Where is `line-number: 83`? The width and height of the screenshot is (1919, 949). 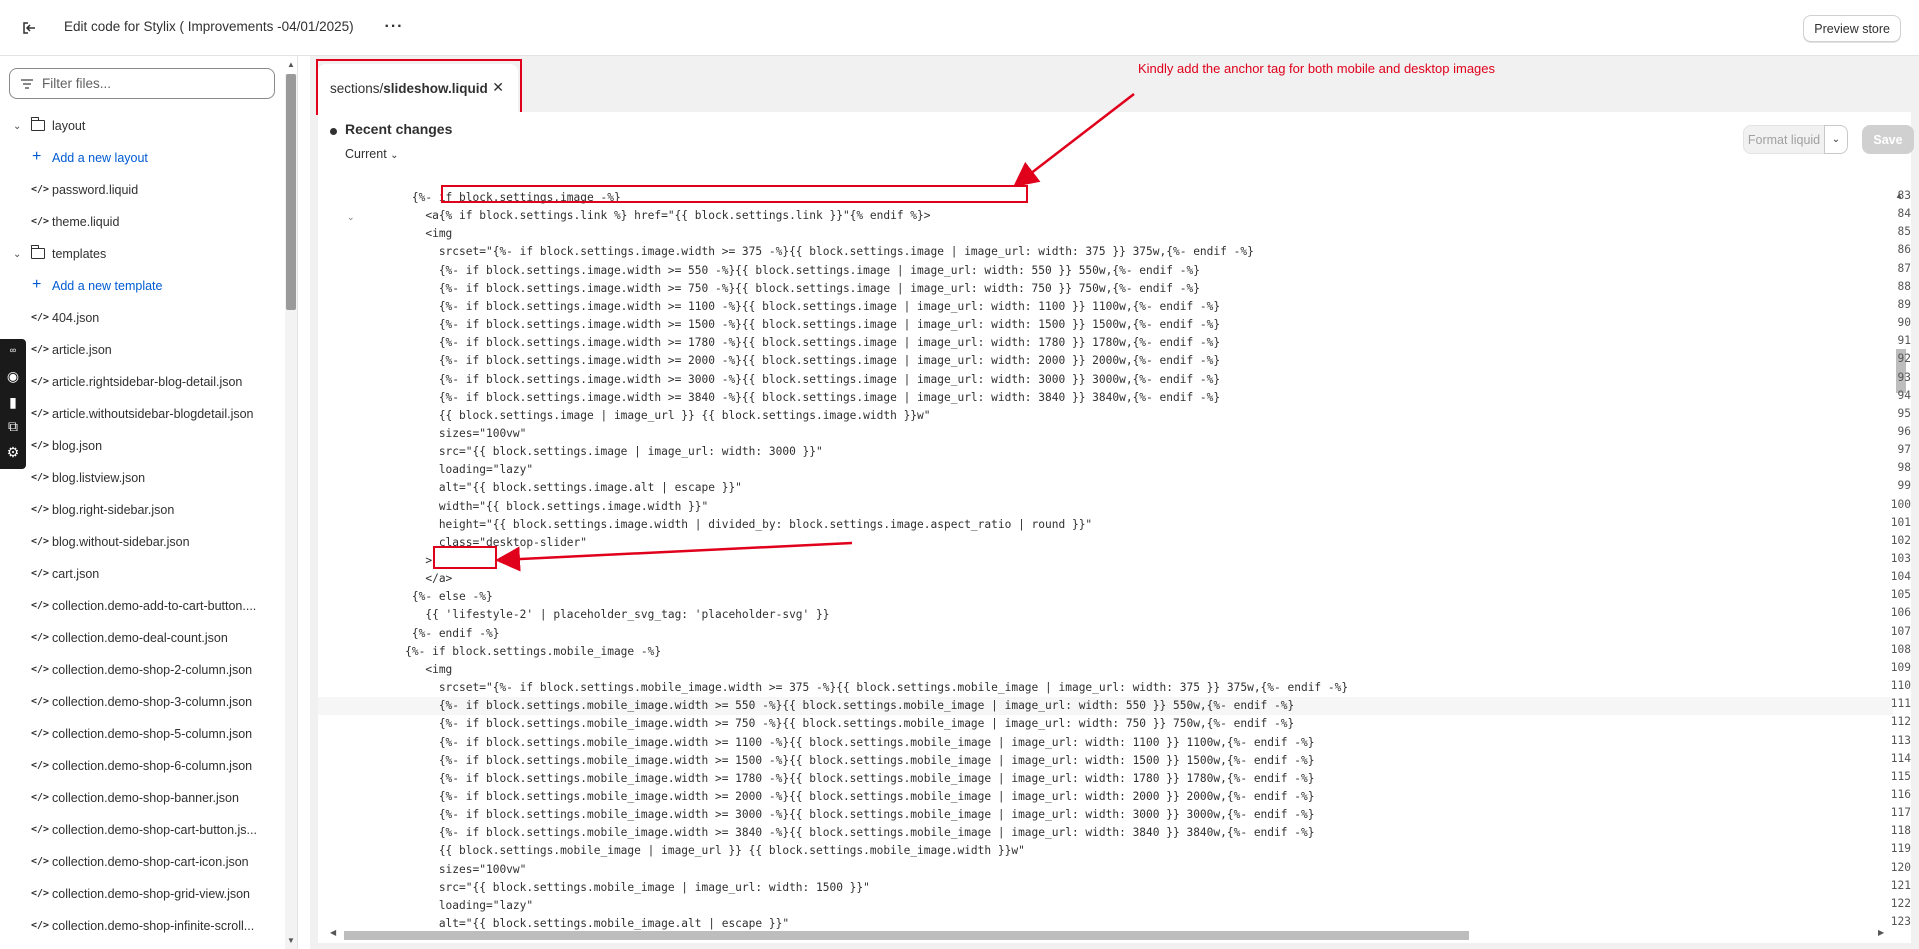 line-number: 83 is located at coordinates (1904, 195).